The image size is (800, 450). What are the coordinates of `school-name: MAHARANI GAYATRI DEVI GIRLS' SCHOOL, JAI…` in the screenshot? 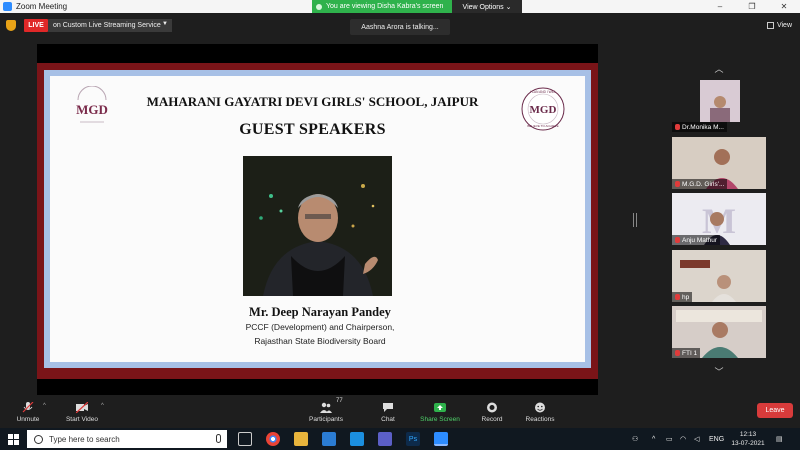 It's located at (312, 101).